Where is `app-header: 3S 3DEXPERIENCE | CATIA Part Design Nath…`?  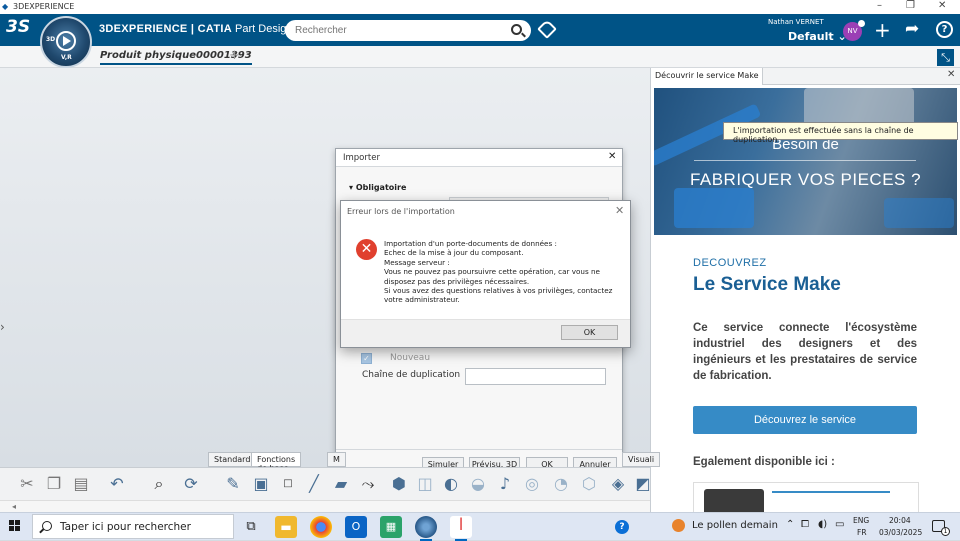 app-header: 3S 3DEXPERIENCE | CATIA Part Design Nath… is located at coordinates (480, 30).